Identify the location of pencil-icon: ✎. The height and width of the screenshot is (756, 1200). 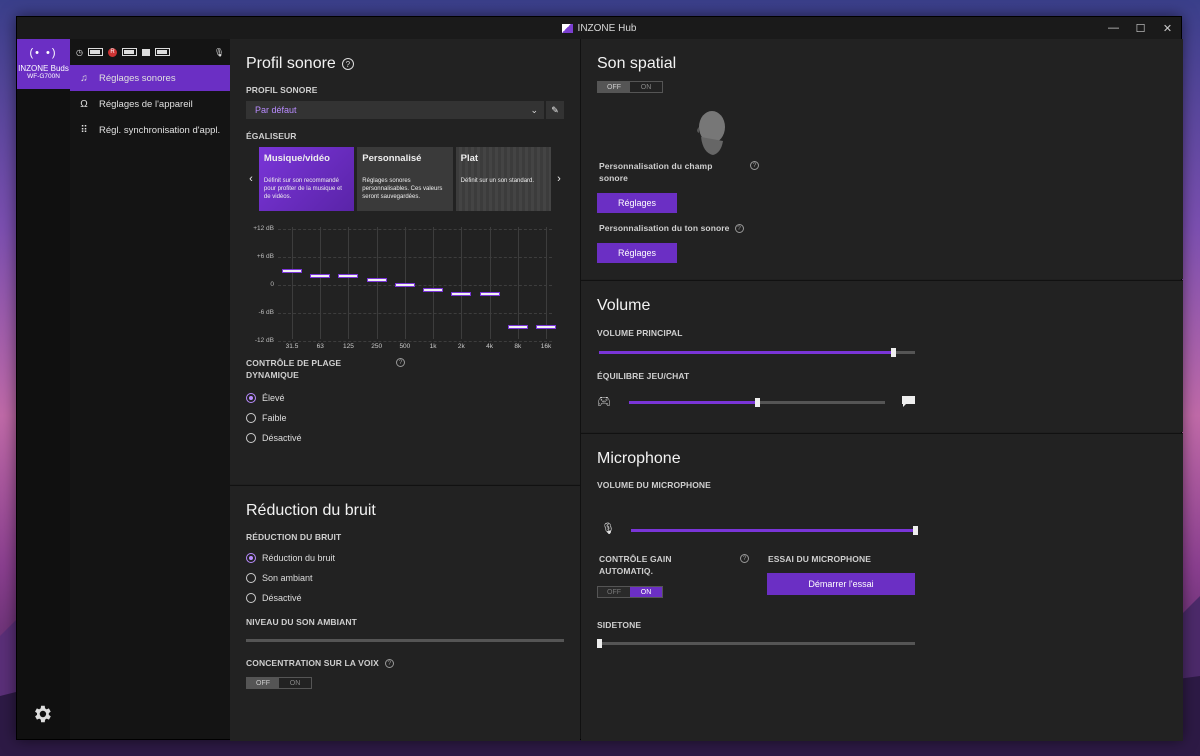
(555, 109).